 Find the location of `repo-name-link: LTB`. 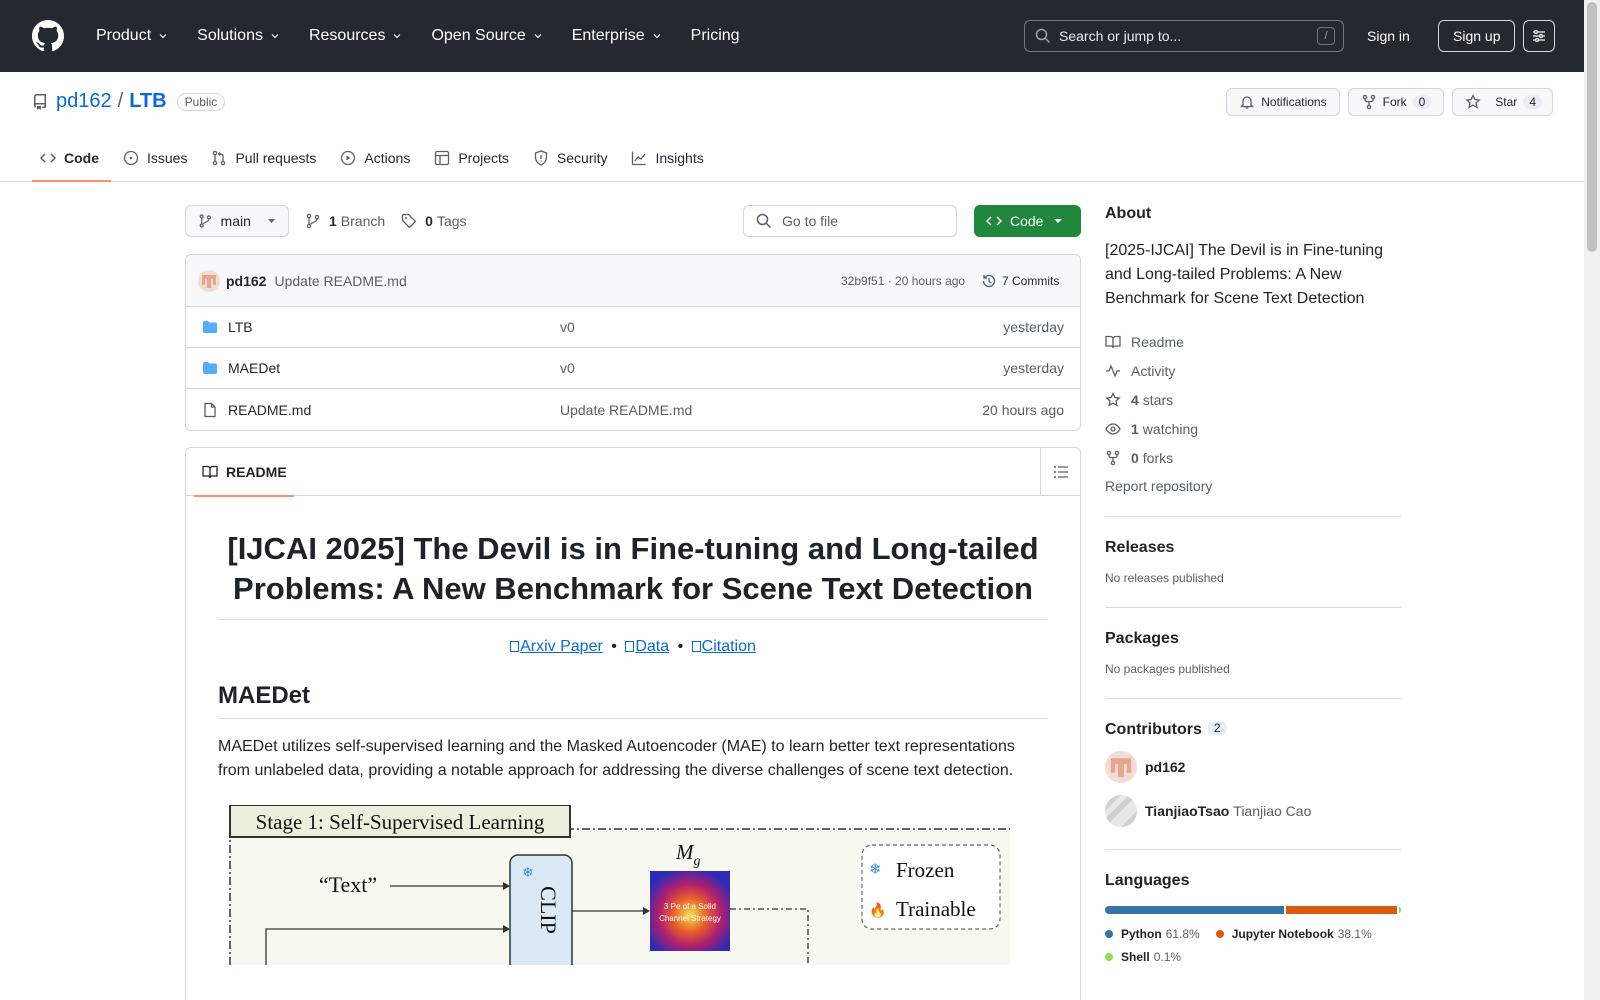

repo-name-link: LTB is located at coordinates (147, 101).